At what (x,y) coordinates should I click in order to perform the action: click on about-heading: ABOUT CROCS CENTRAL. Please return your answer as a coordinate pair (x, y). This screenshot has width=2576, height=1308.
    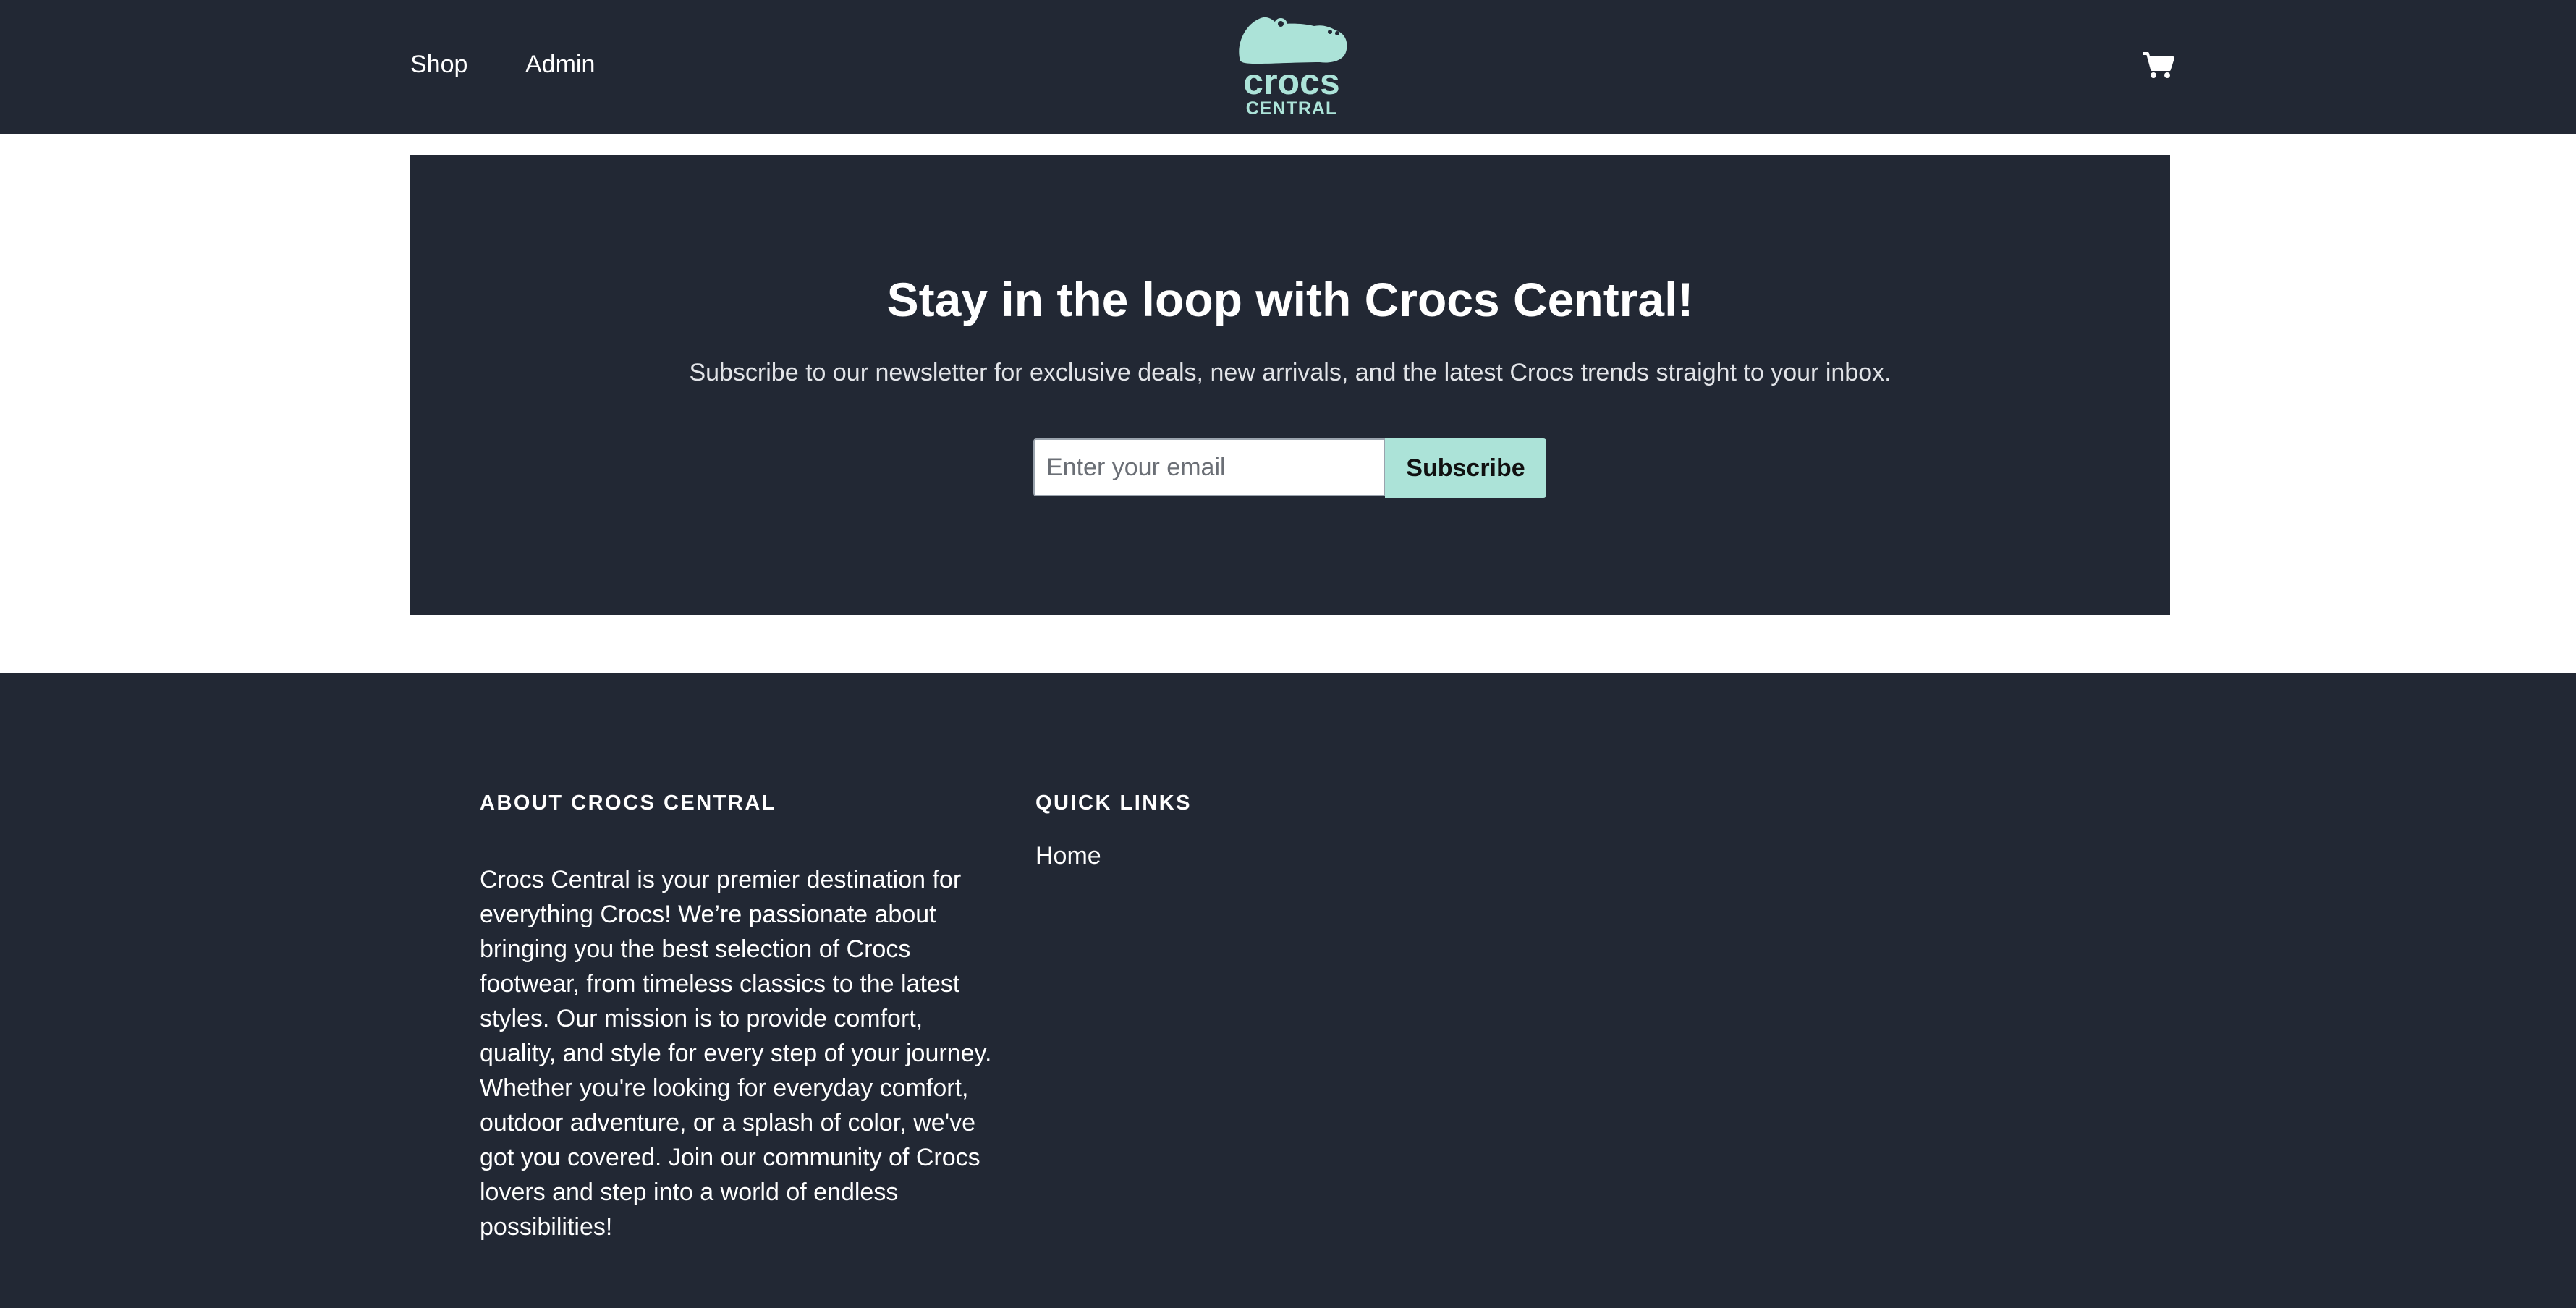
    Looking at the image, I should click on (628, 803).